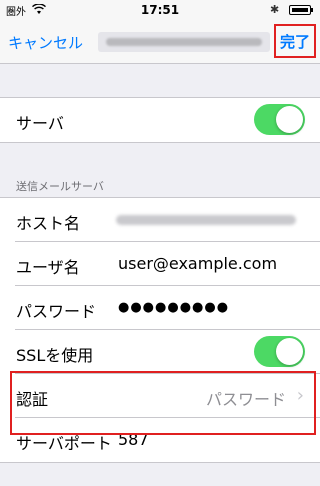 The image size is (320, 486). I want to click on username-value: user@example.com, so click(198, 263).